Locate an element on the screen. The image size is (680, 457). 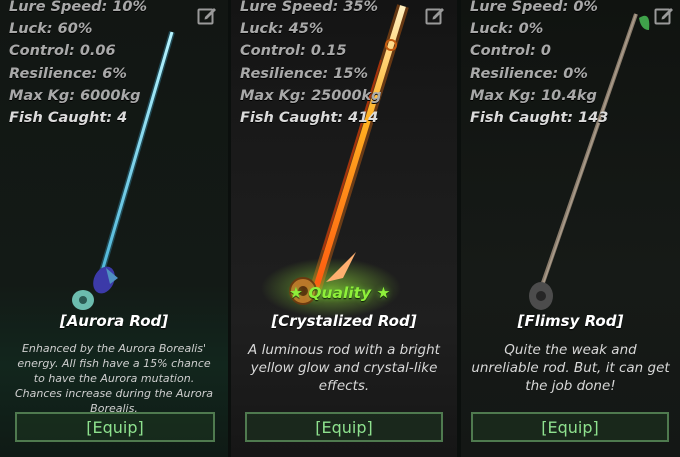
stat-max-kg: Max Kg: 6000kg is located at coordinates (75, 95).